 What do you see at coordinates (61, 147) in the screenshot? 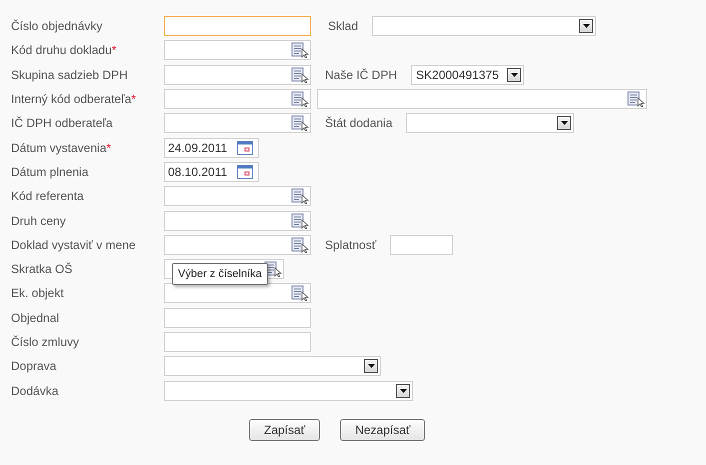
I see `field-label: Dátum vystavenia*` at bounding box center [61, 147].